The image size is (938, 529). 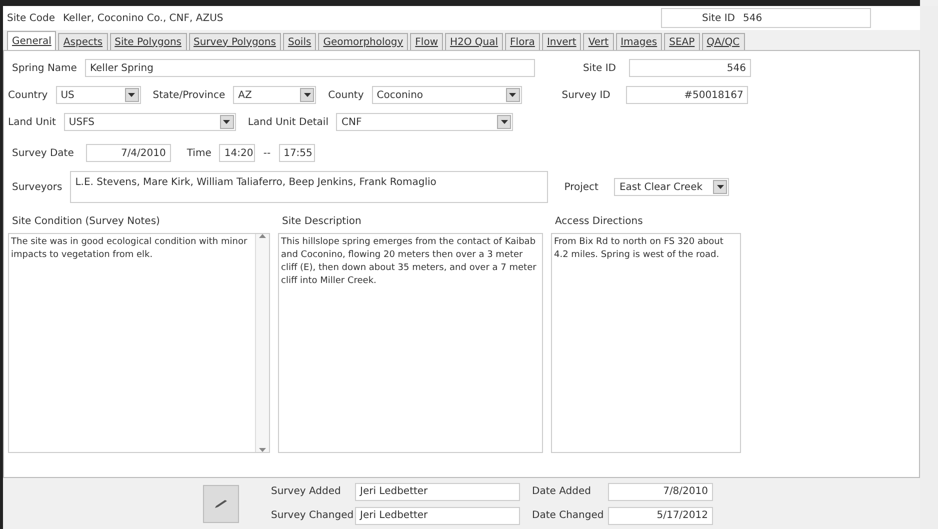 I want to click on tab: Flow, so click(x=426, y=41).